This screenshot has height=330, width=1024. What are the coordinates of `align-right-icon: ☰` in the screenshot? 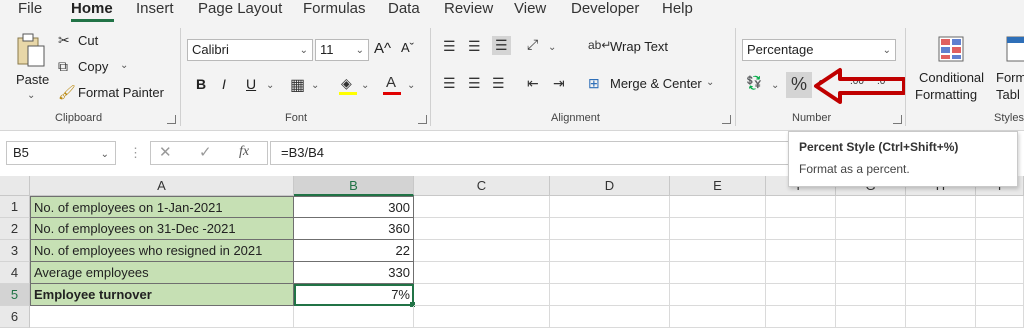 It's located at (498, 83).